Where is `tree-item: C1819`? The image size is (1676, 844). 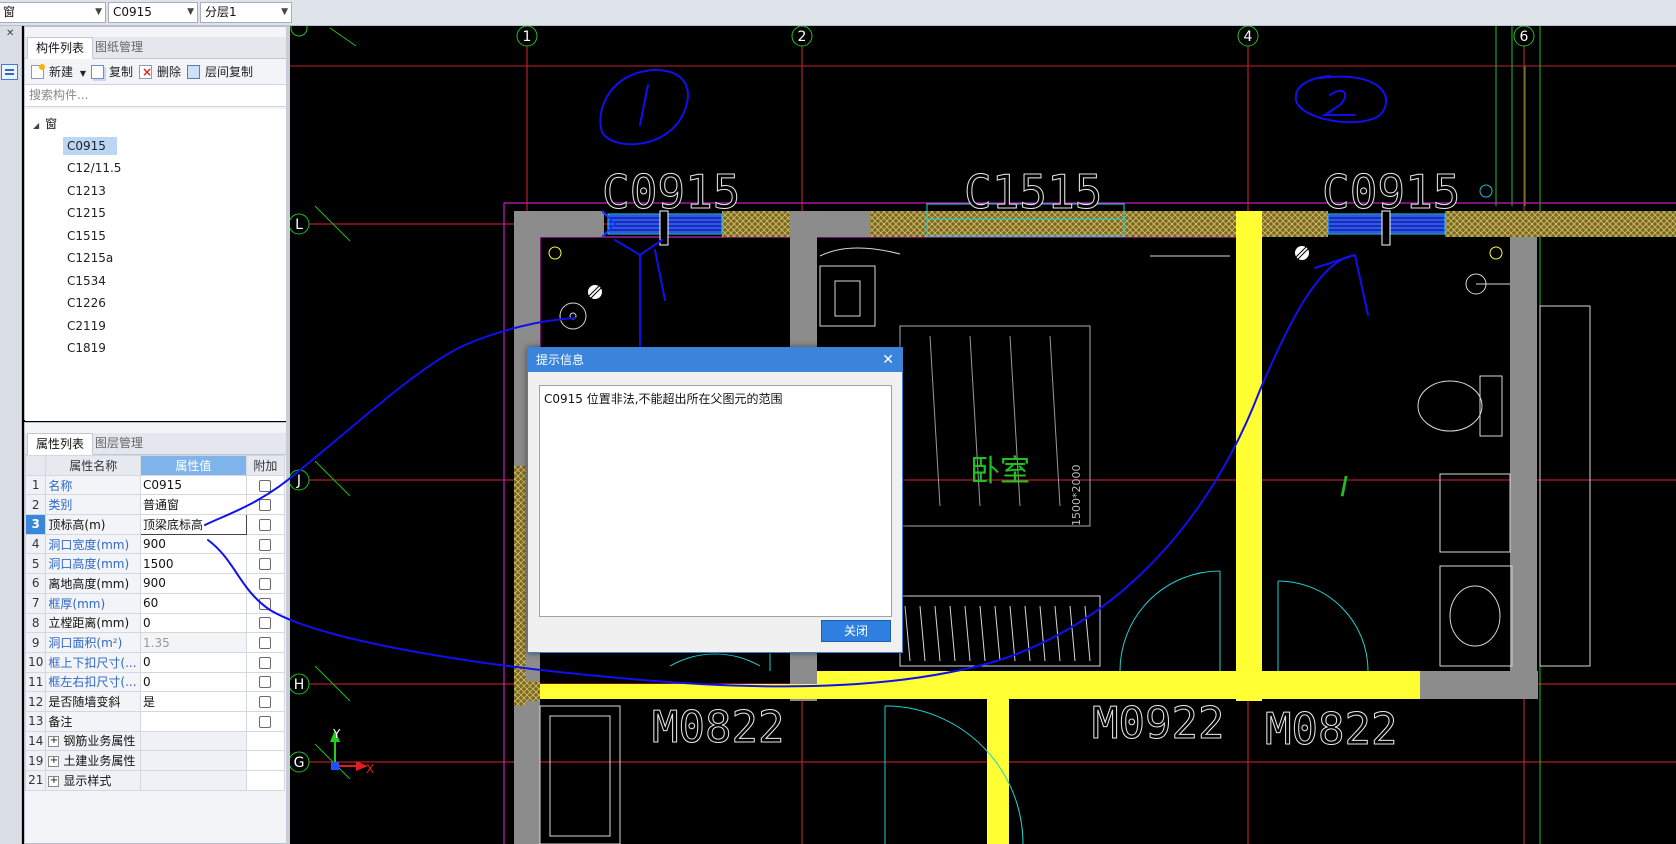 tree-item: C1819 is located at coordinates (86, 348).